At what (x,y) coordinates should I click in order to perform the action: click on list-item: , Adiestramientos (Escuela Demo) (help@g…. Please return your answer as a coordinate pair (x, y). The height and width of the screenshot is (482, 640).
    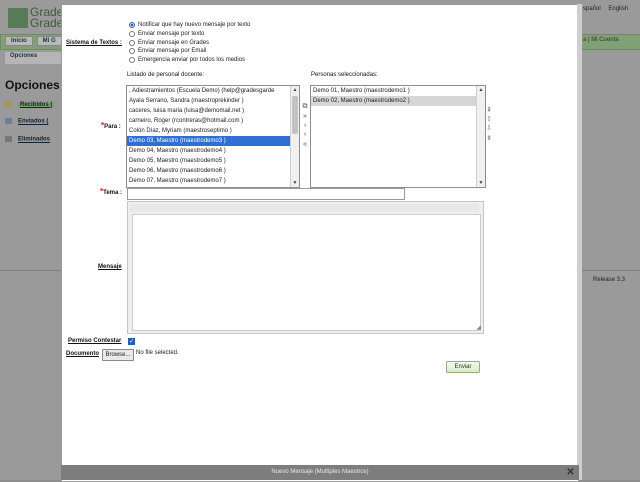
    Looking at the image, I should click on (213, 91).